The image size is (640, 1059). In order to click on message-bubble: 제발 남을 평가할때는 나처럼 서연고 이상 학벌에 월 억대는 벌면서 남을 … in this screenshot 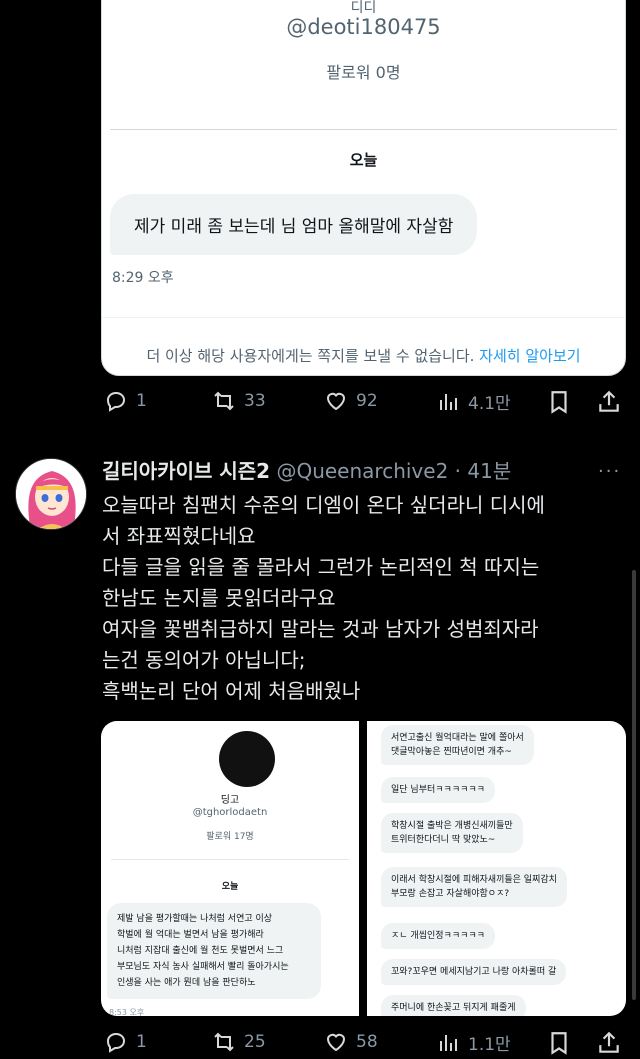, I will do `click(214, 951)`.